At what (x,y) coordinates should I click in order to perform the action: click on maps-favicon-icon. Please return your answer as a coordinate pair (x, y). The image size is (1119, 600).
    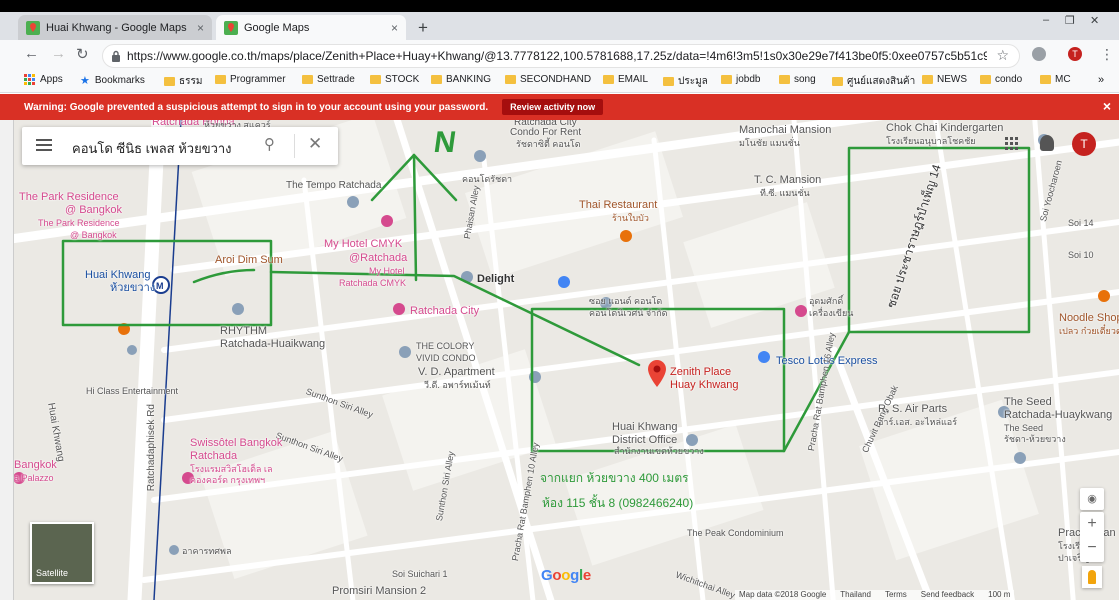
    Looking at the image, I should click on (231, 27).